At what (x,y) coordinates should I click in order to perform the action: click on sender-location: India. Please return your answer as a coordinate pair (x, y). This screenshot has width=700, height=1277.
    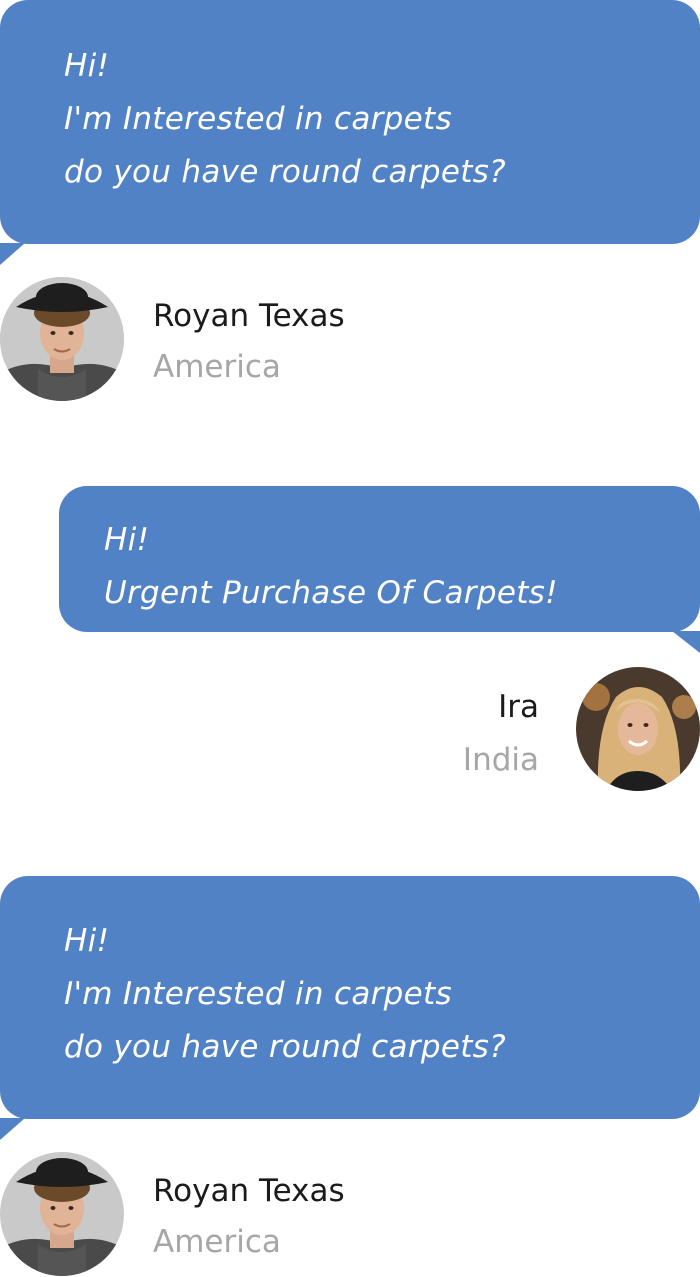
    Looking at the image, I should click on (500, 760).